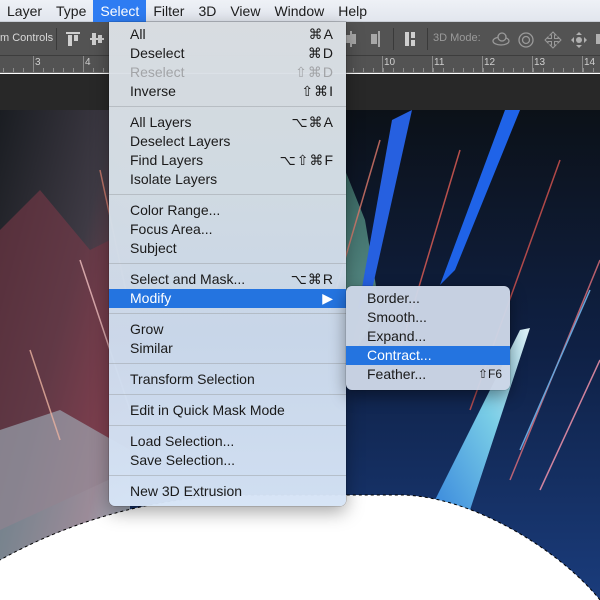 This screenshot has width=600, height=600. Describe the element at coordinates (320, 53) in the screenshot. I see `menu-item-shortcut: ⌘D` at that location.